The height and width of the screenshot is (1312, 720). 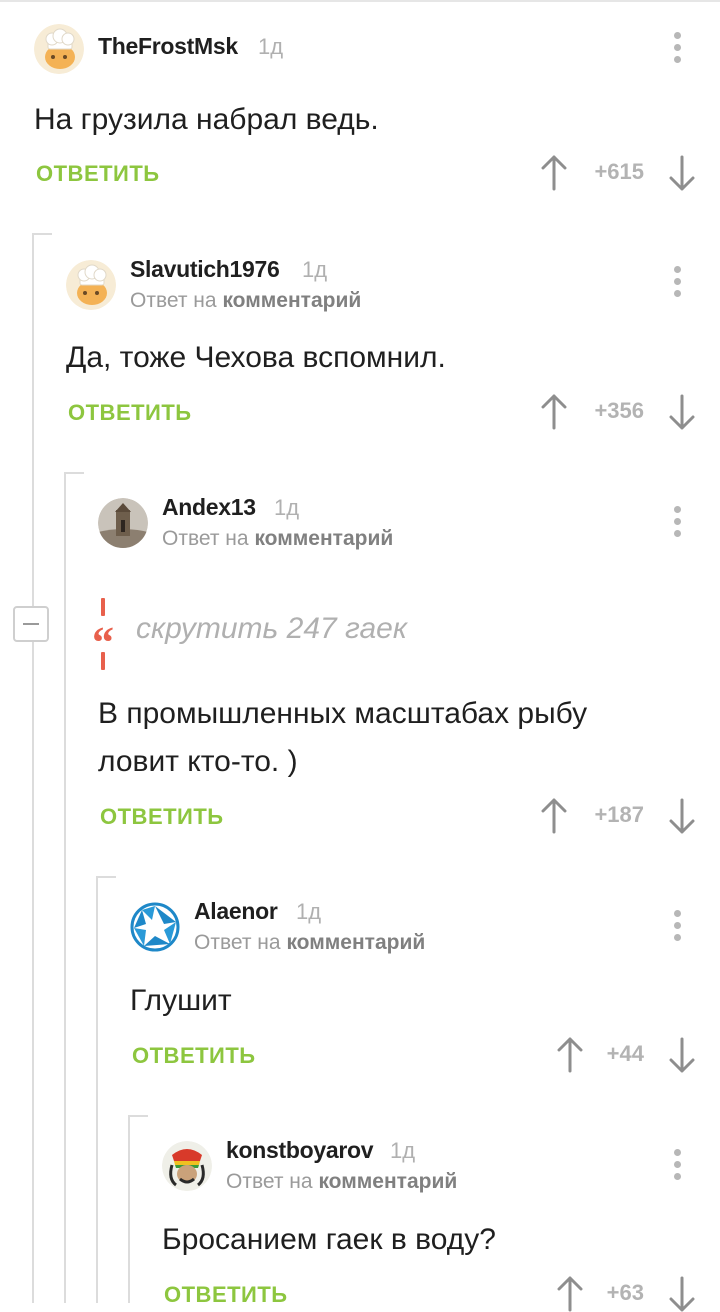 I want to click on username: TheFrostMsk, so click(x=168, y=46).